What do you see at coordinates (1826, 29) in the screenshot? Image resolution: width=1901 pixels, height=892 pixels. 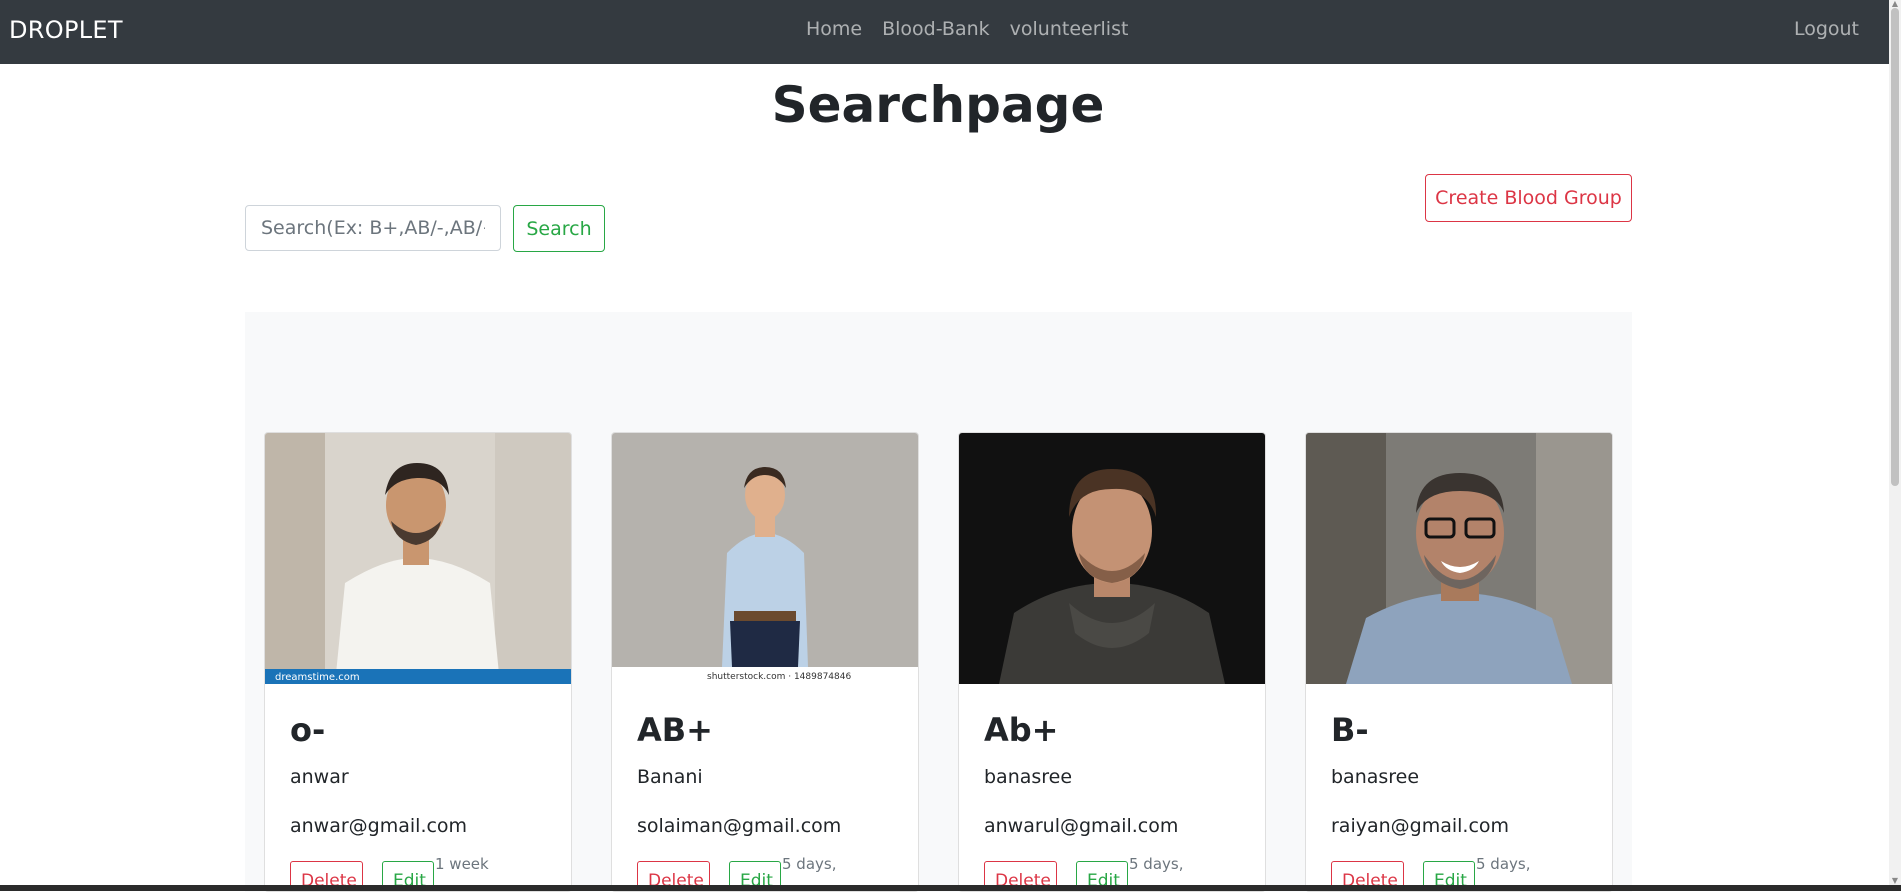 I see `logout-link: Logout` at bounding box center [1826, 29].